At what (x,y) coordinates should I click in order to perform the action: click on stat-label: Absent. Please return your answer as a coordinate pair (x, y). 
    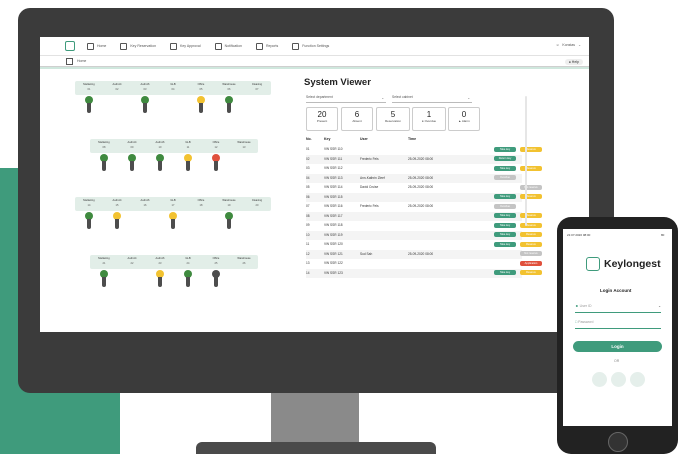
    Looking at the image, I should click on (357, 121).